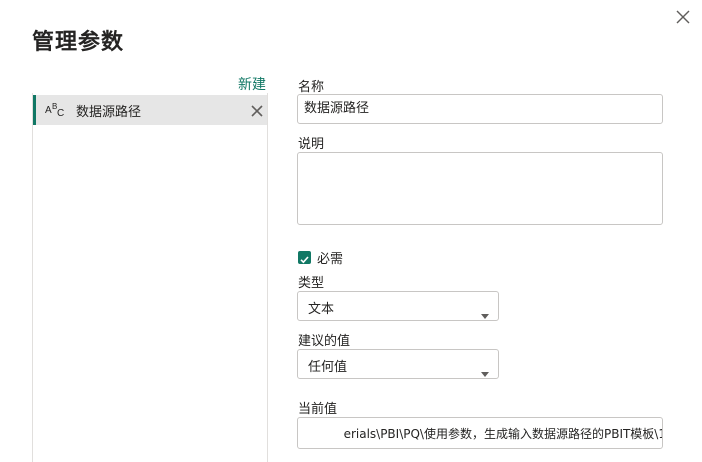 The image size is (702, 462). Describe the element at coordinates (252, 84) in the screenshot. I see `new-parameter-link: 新建` at that location.